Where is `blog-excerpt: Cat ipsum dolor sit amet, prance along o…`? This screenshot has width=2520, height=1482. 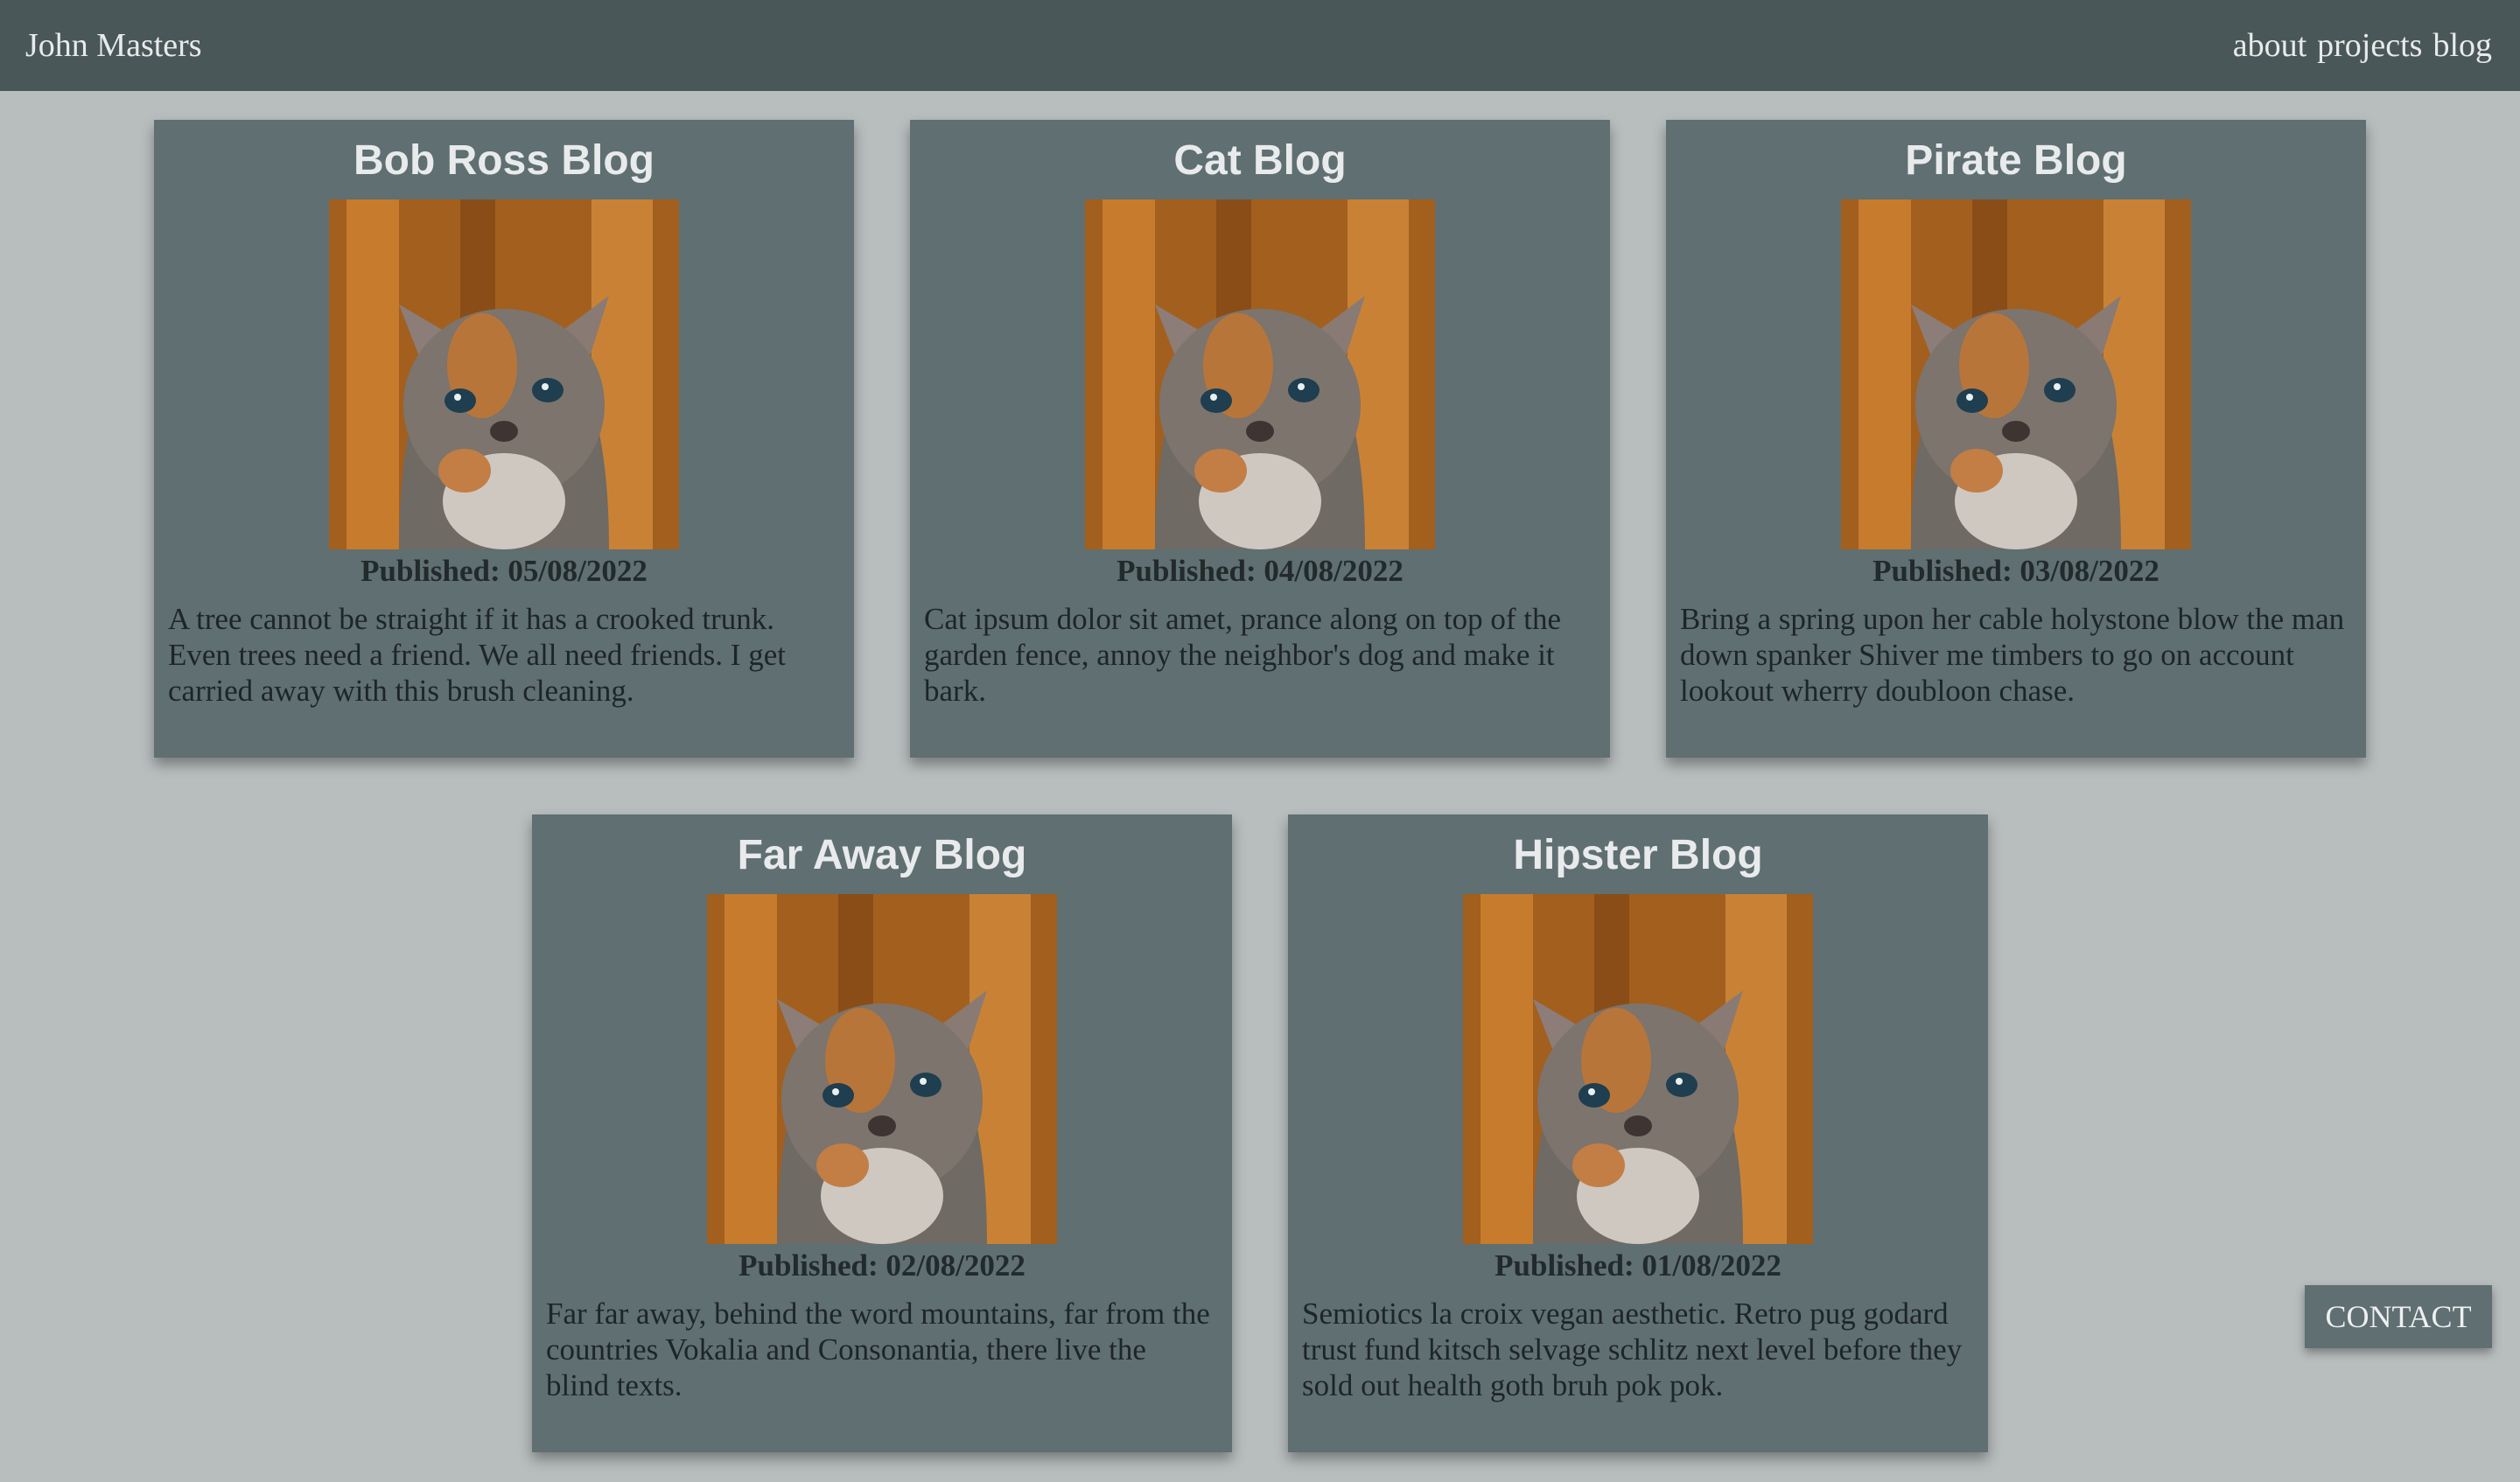 blog-excerpt: Cat ipsum dolor sit amet, prance along o… is located at coordinates (1243, 655).